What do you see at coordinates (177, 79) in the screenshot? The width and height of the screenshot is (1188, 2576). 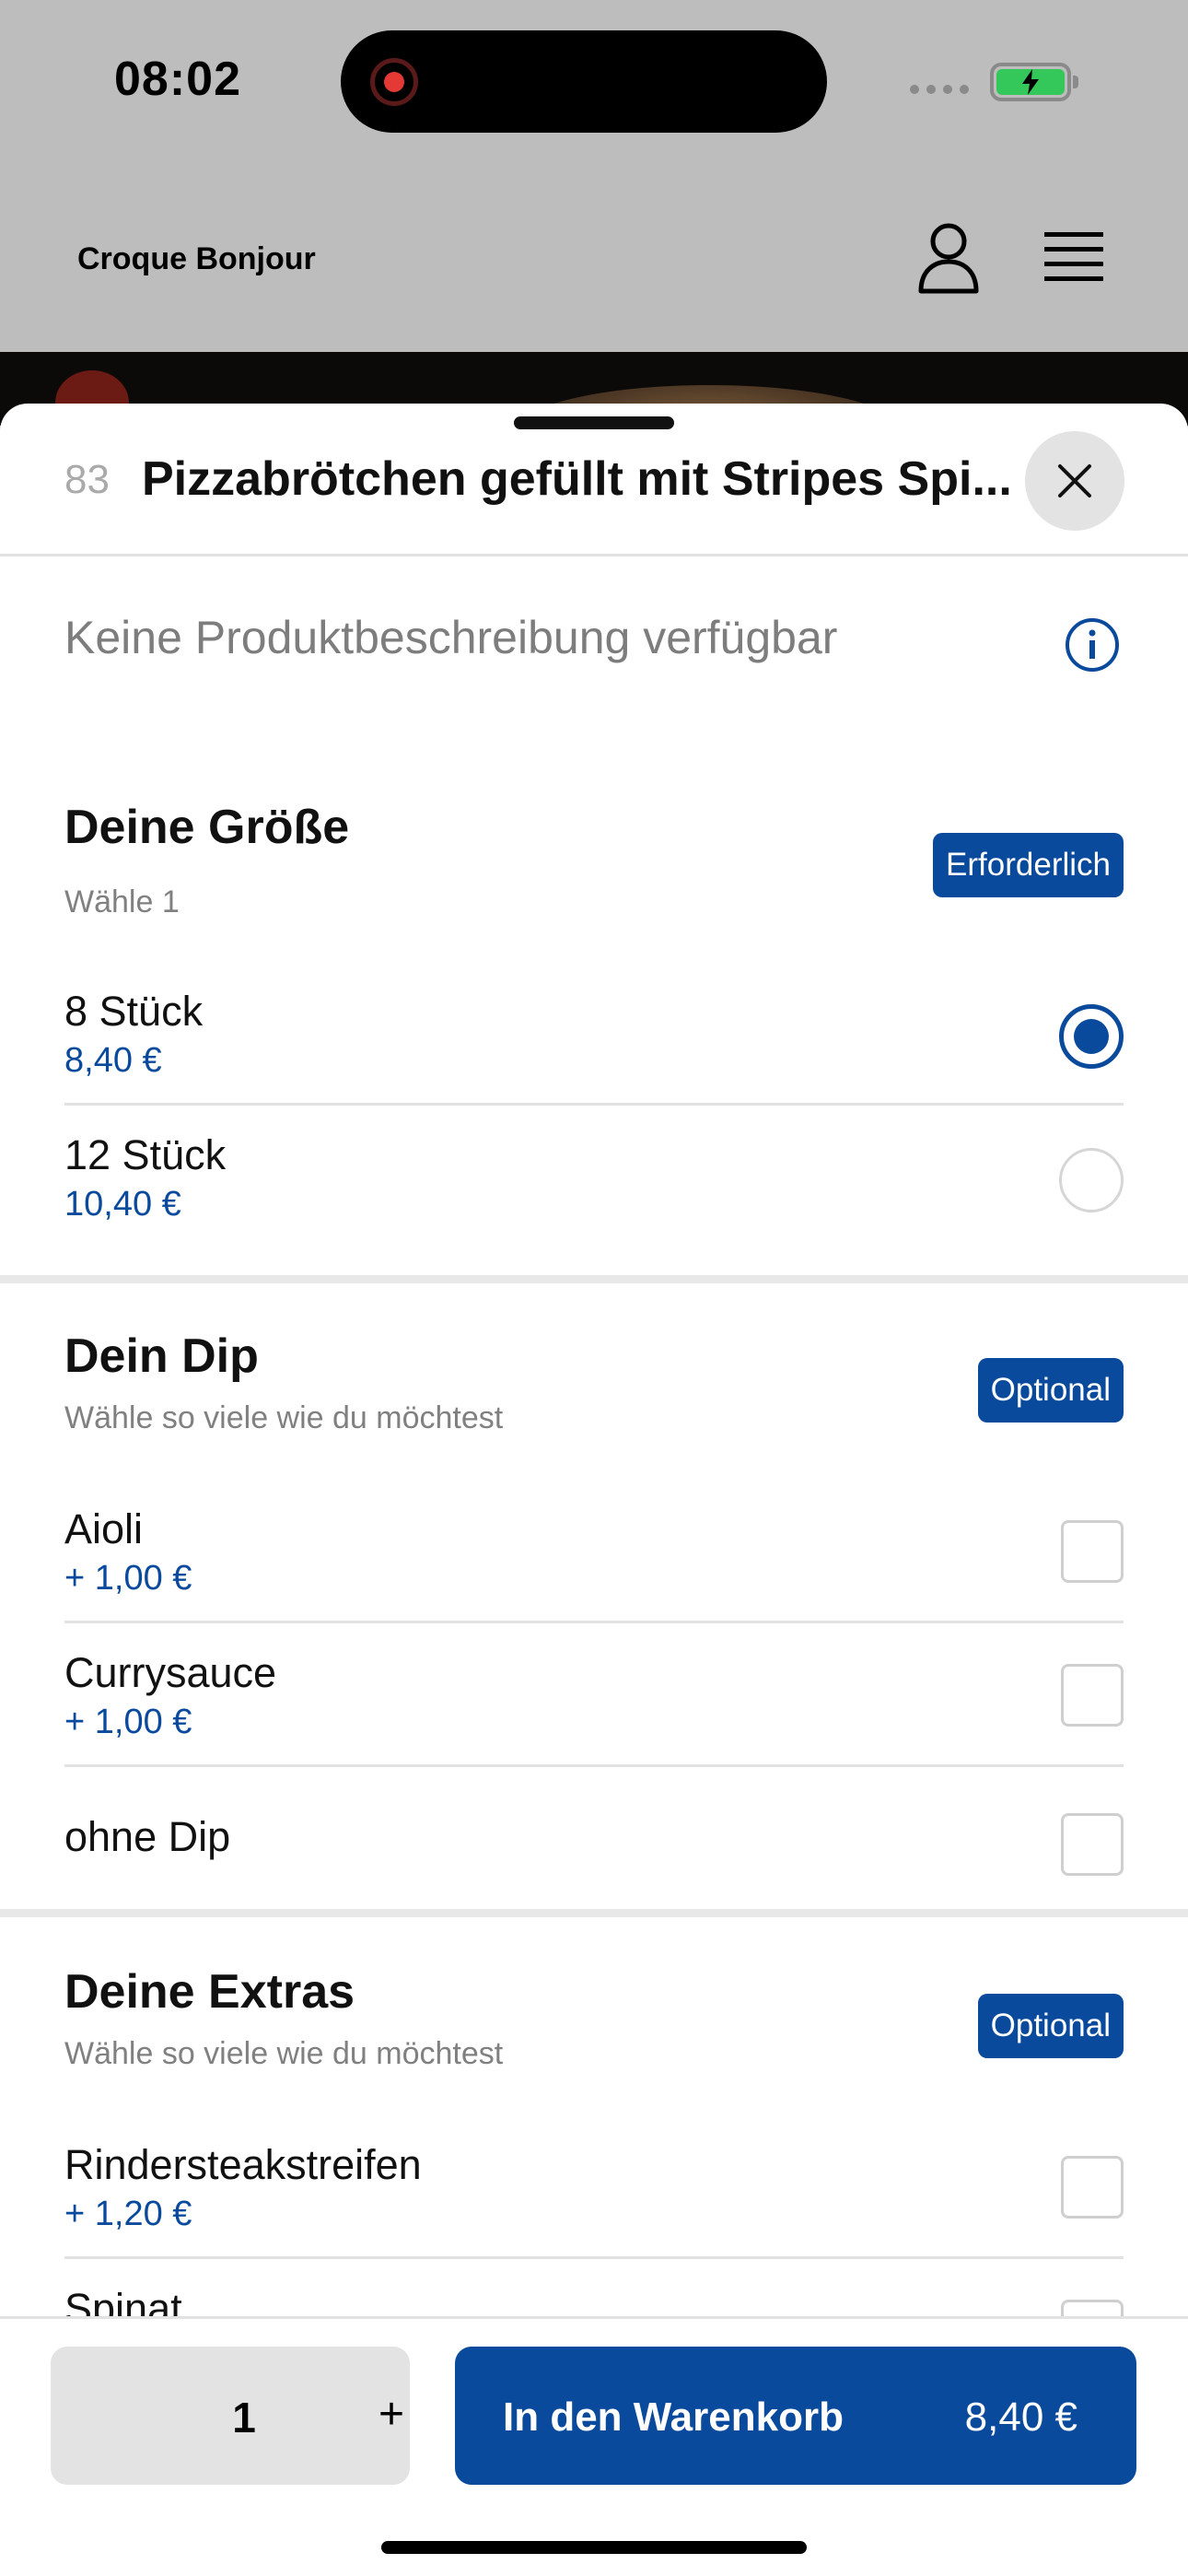 I see `status-time: 08:02` at bounding box center [177, 79].